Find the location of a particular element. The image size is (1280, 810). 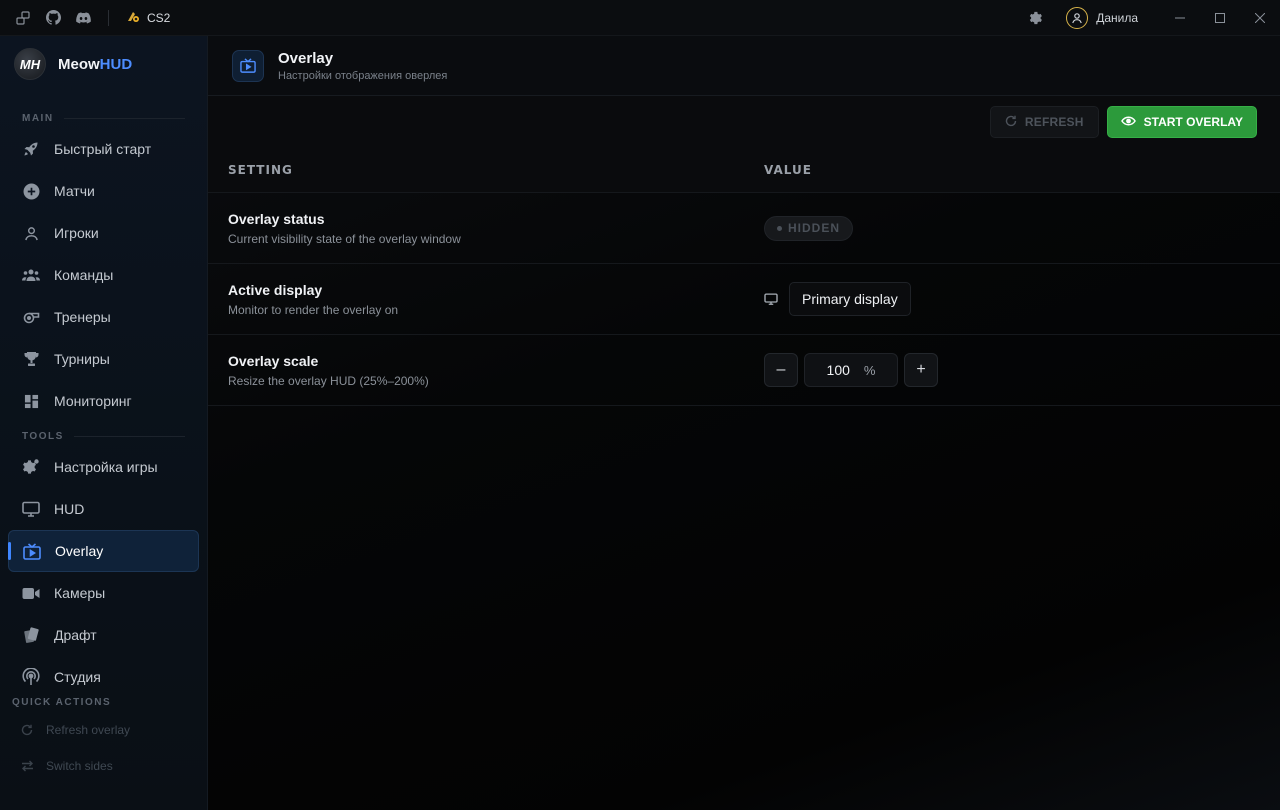

minimize-icon is located at coordinates (1180, 18).